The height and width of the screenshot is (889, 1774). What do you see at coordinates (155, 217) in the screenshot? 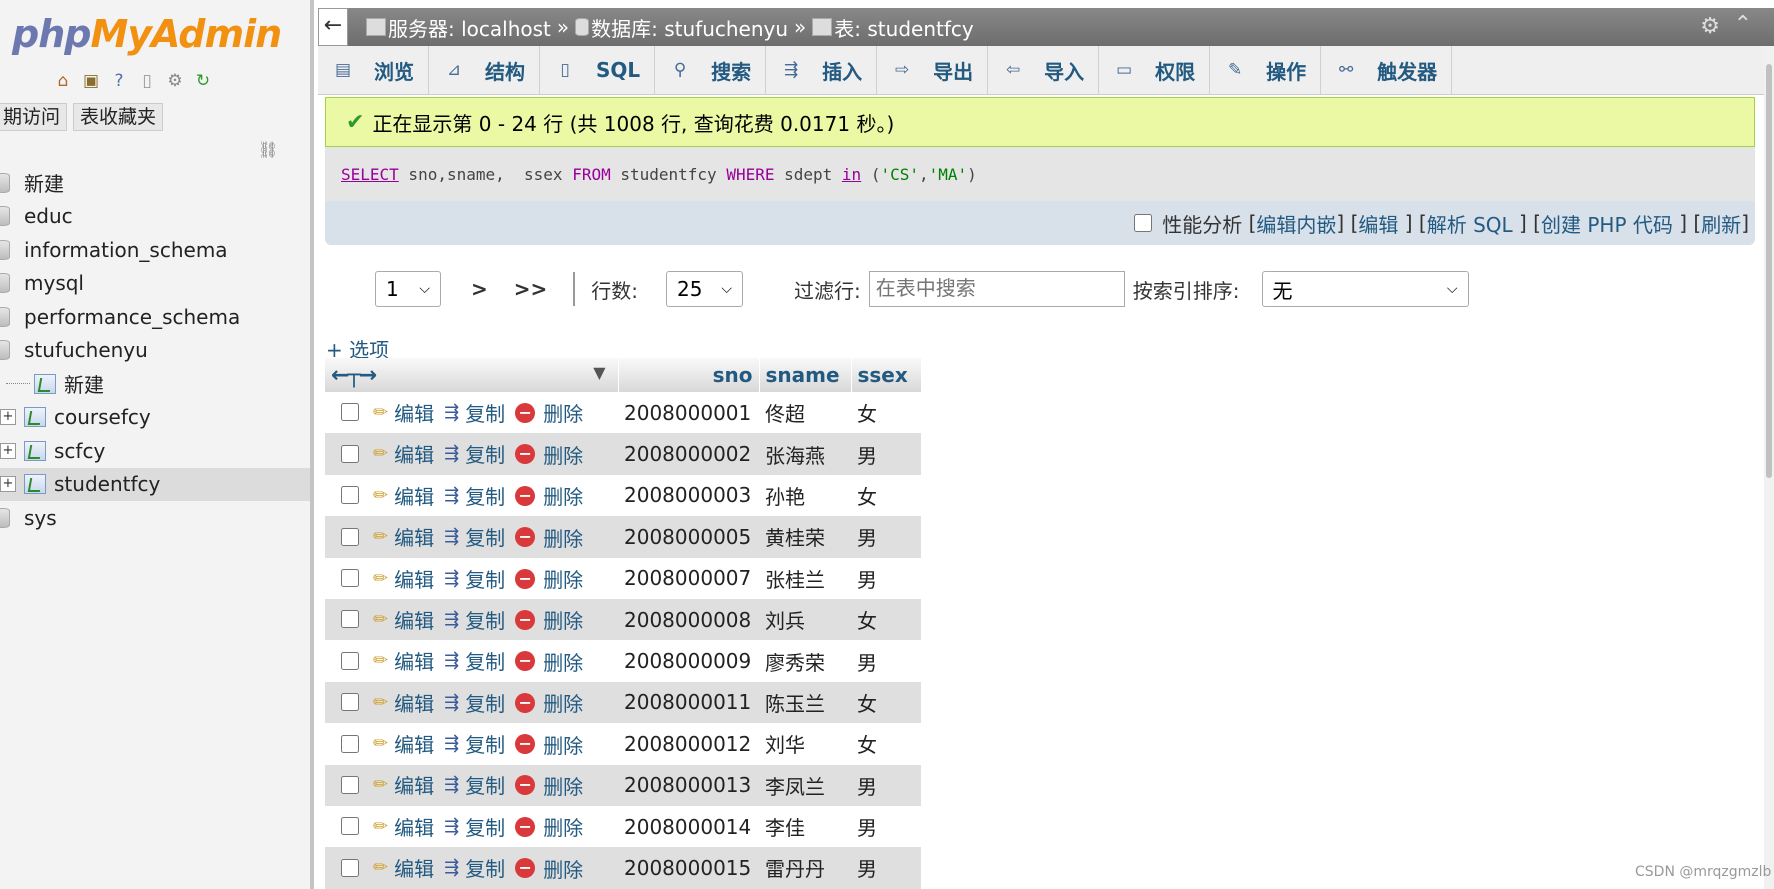
I see `tree-db-educ: educ` at bounding box center [155, 217].